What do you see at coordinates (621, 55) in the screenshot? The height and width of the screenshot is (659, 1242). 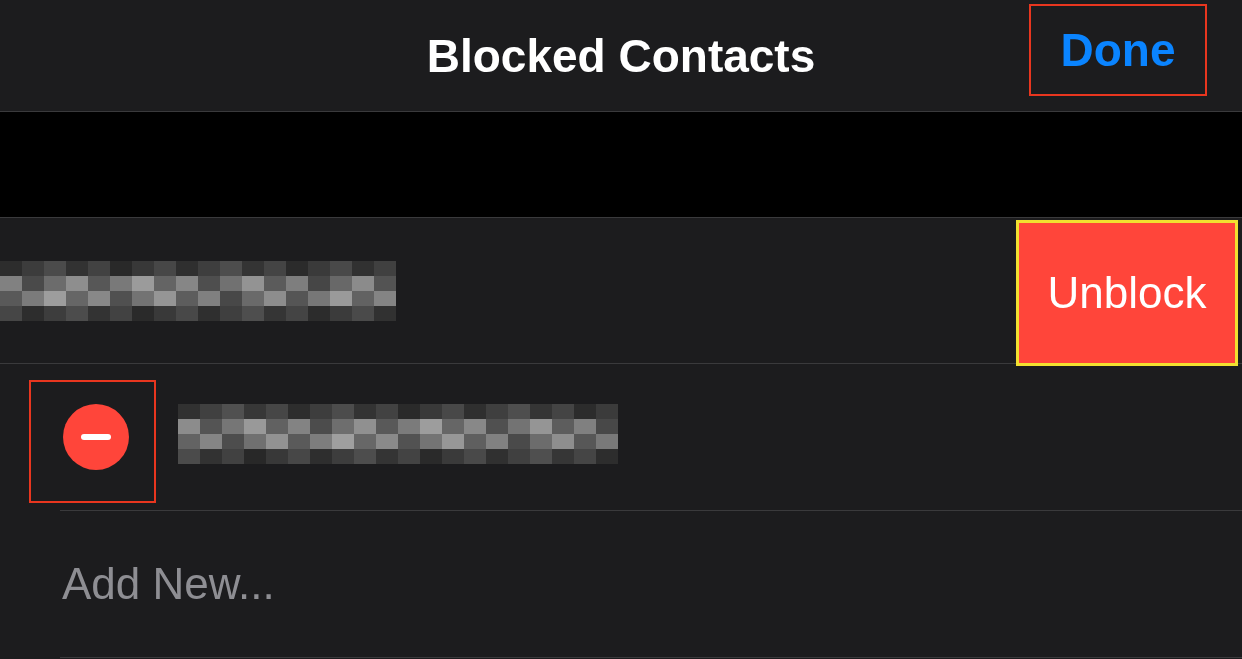 I see `screen-title: Blocked Contacts` at bounding box center [621, 55].